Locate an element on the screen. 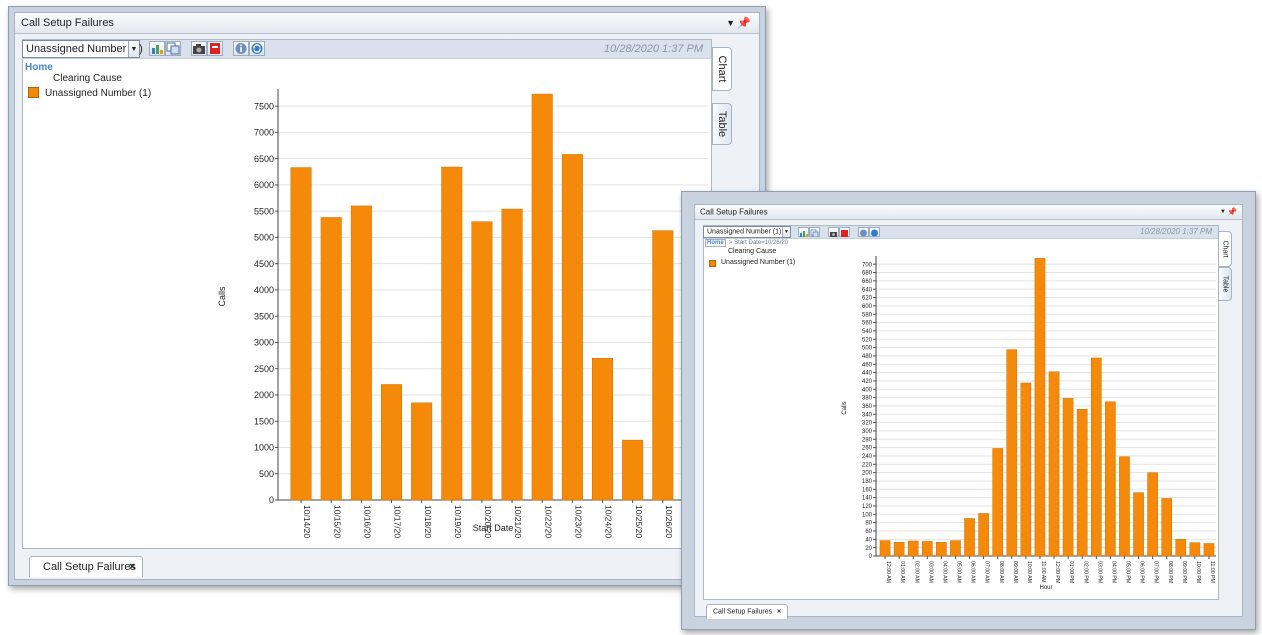  legend-title: Clearing Cause is located at coordinates (87, 78).